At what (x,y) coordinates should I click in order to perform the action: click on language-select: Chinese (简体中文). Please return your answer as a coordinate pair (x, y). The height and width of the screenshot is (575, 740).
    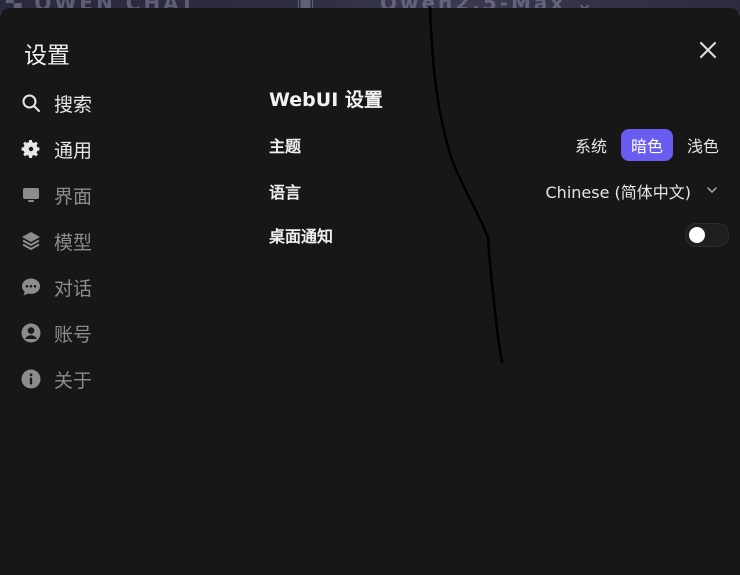
    Looking at the image, I should click on (638, 191).